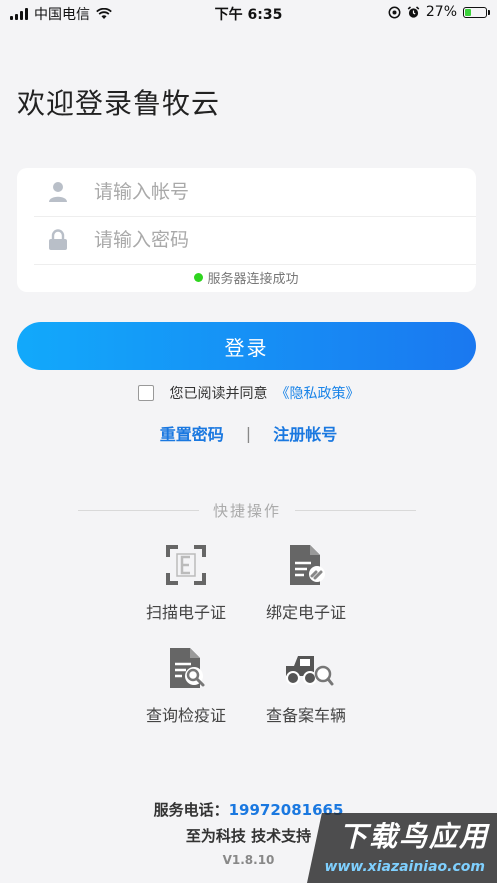  What do you see at coordinates (199, 277) in the screenshot?
I see `status-dot-icon` at bounding box center [199, 277].